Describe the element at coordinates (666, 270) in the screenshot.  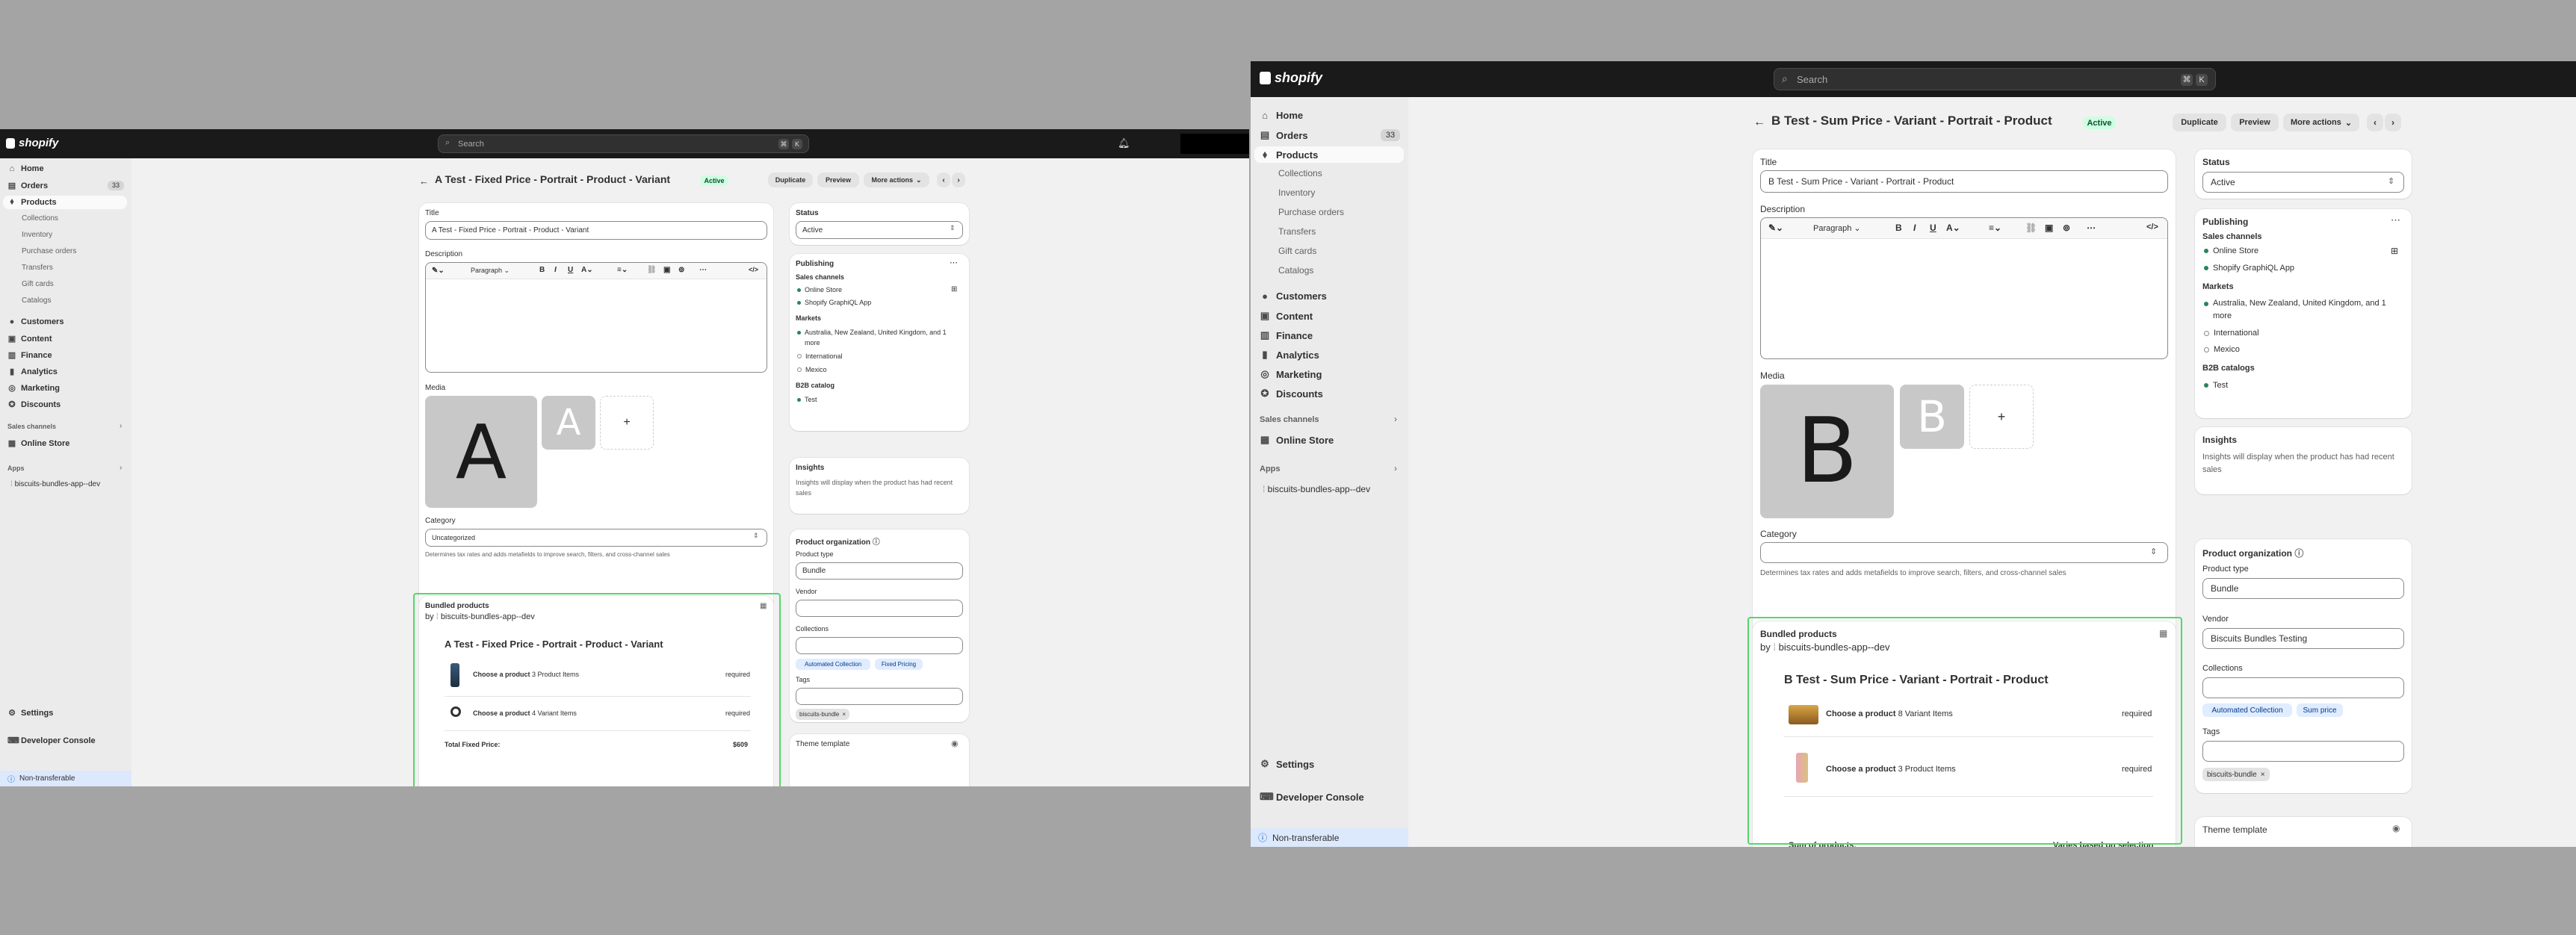
I see `image-icon: ▣` at that location.